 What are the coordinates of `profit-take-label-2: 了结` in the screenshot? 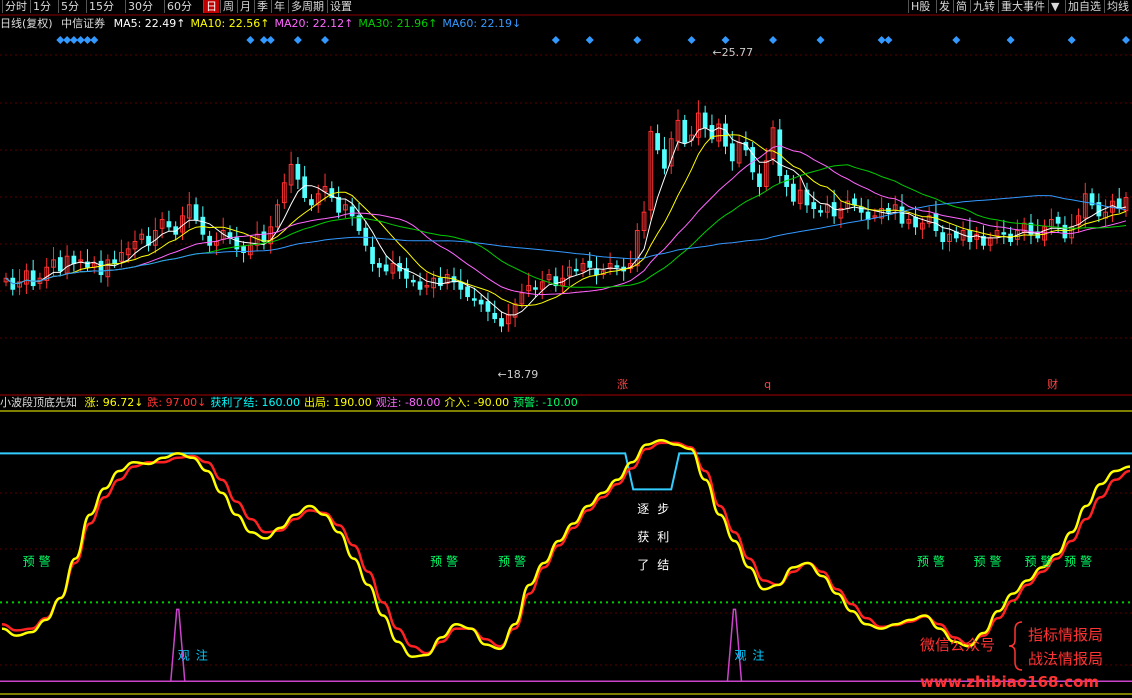 It's located at (657, 565).